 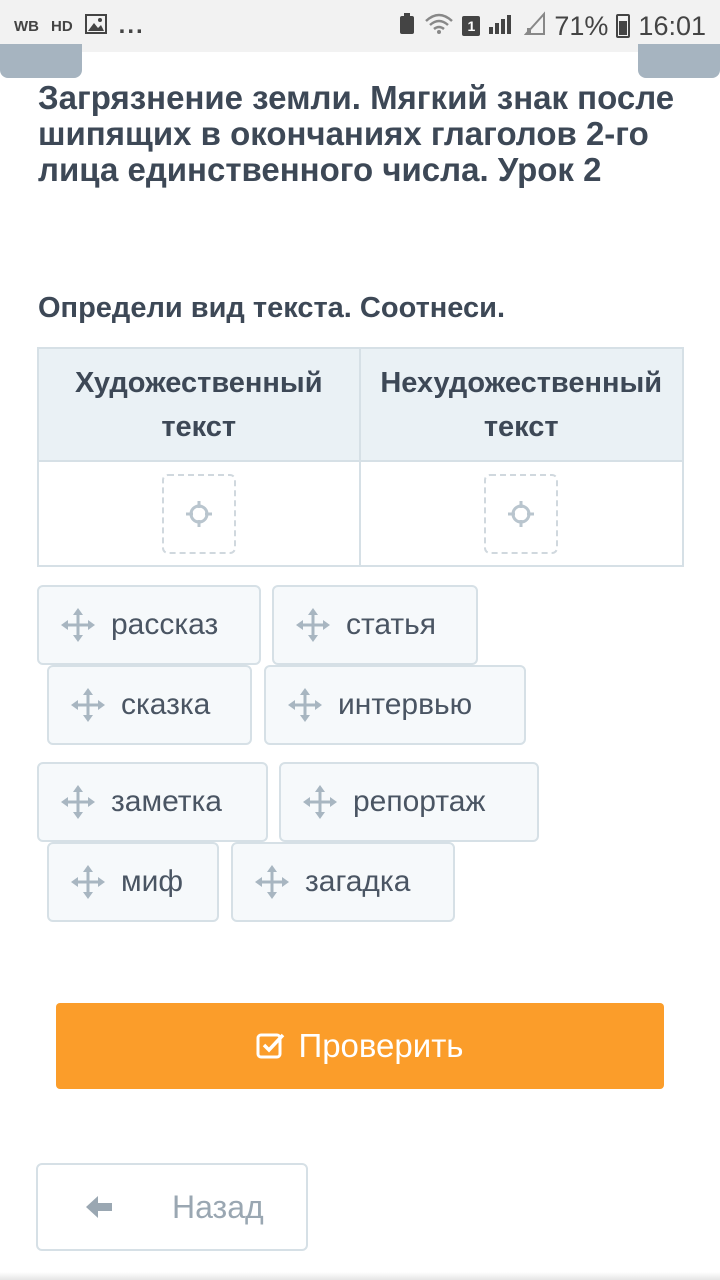 I want to click on chip-label: статья, so click(x=391, y=624).